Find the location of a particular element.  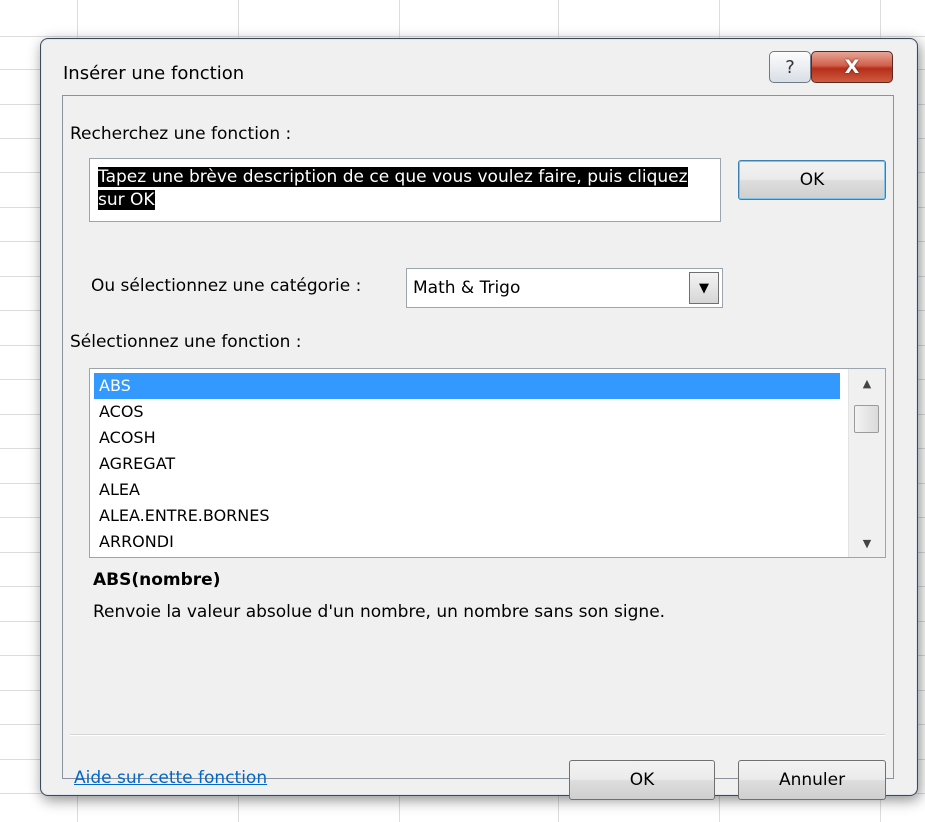

list-item: AGREGAT is located at coordinates (467, 464).